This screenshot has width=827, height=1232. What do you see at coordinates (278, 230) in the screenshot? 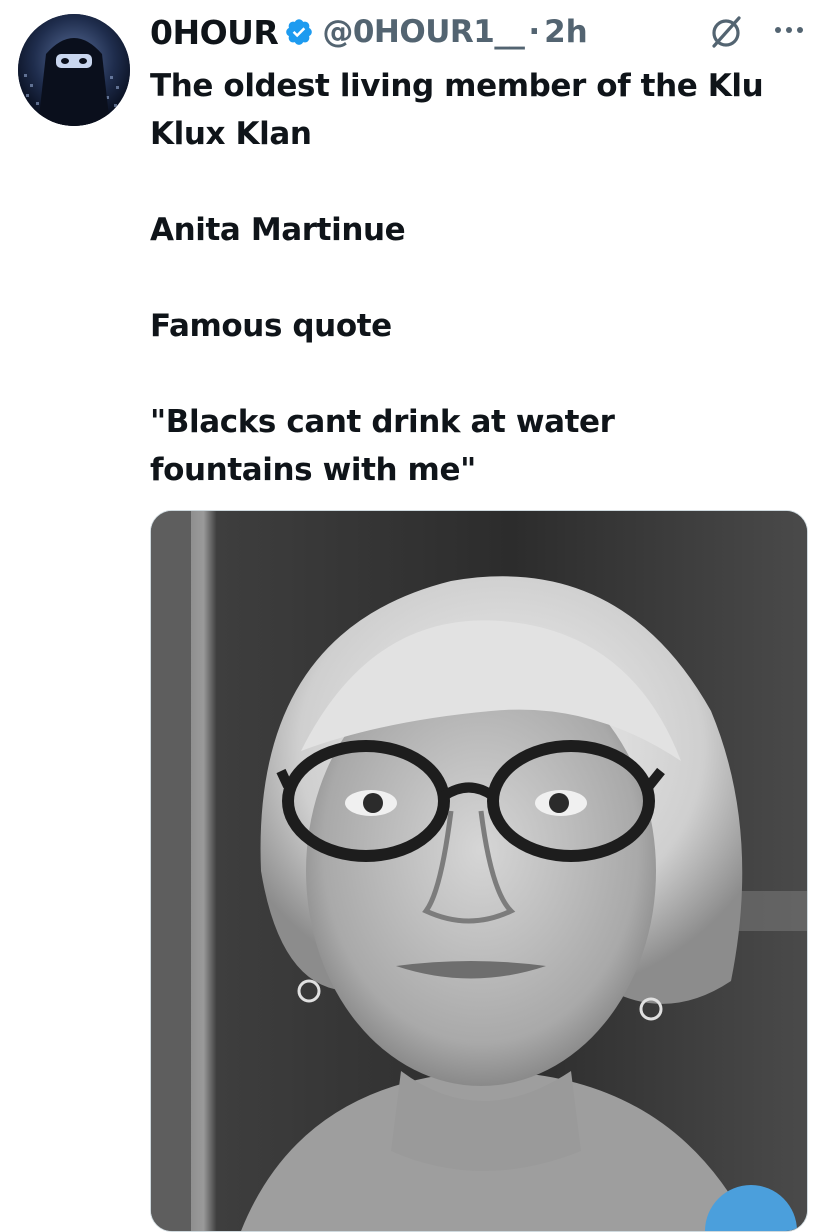
I see `tweet-line: Anita Martinue` at bounding box center [278, 230].